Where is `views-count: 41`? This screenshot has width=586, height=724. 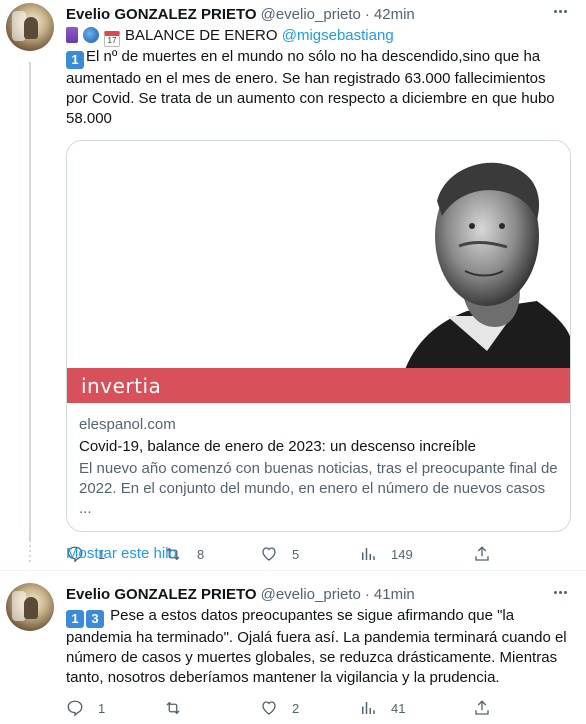 views-count: 41 is located at coordinates (398, 708).